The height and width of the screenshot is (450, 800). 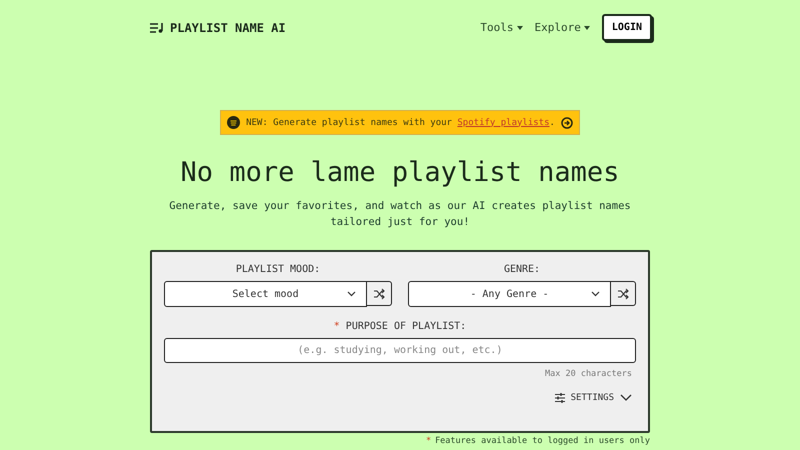 What do you see at coordinates (593, 398) in the screenshot?
I see `settings-toggle: SETTINGS` at bounding box center [593, 398].